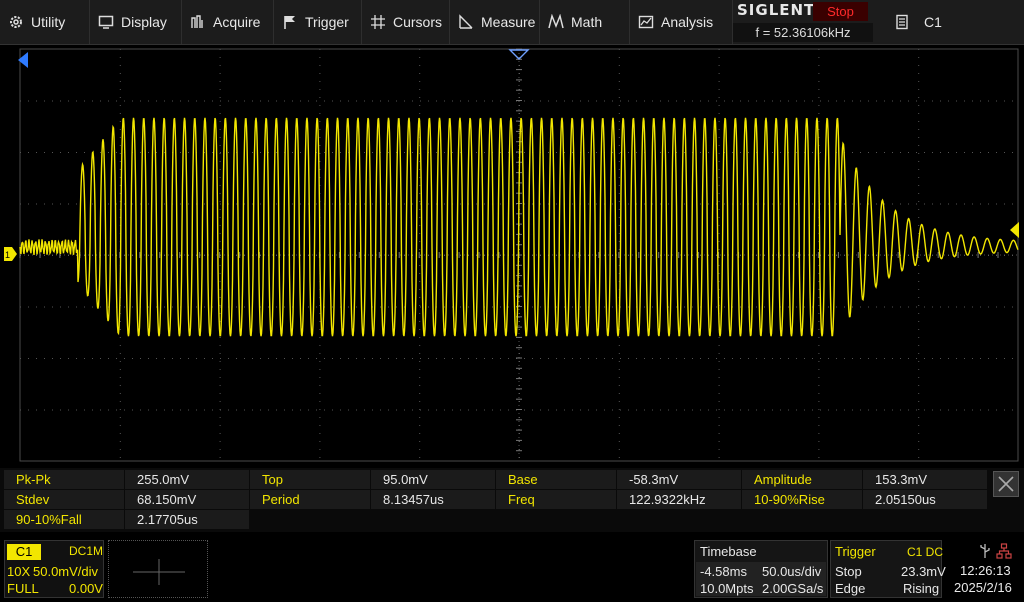 Image resolution: width=1024 pixels, height=602 pixels. What do you see at coordinates (418, 22) in the screenshot?
I see `menu-cursors-label: Cursors` at bounding box center [418, 22].